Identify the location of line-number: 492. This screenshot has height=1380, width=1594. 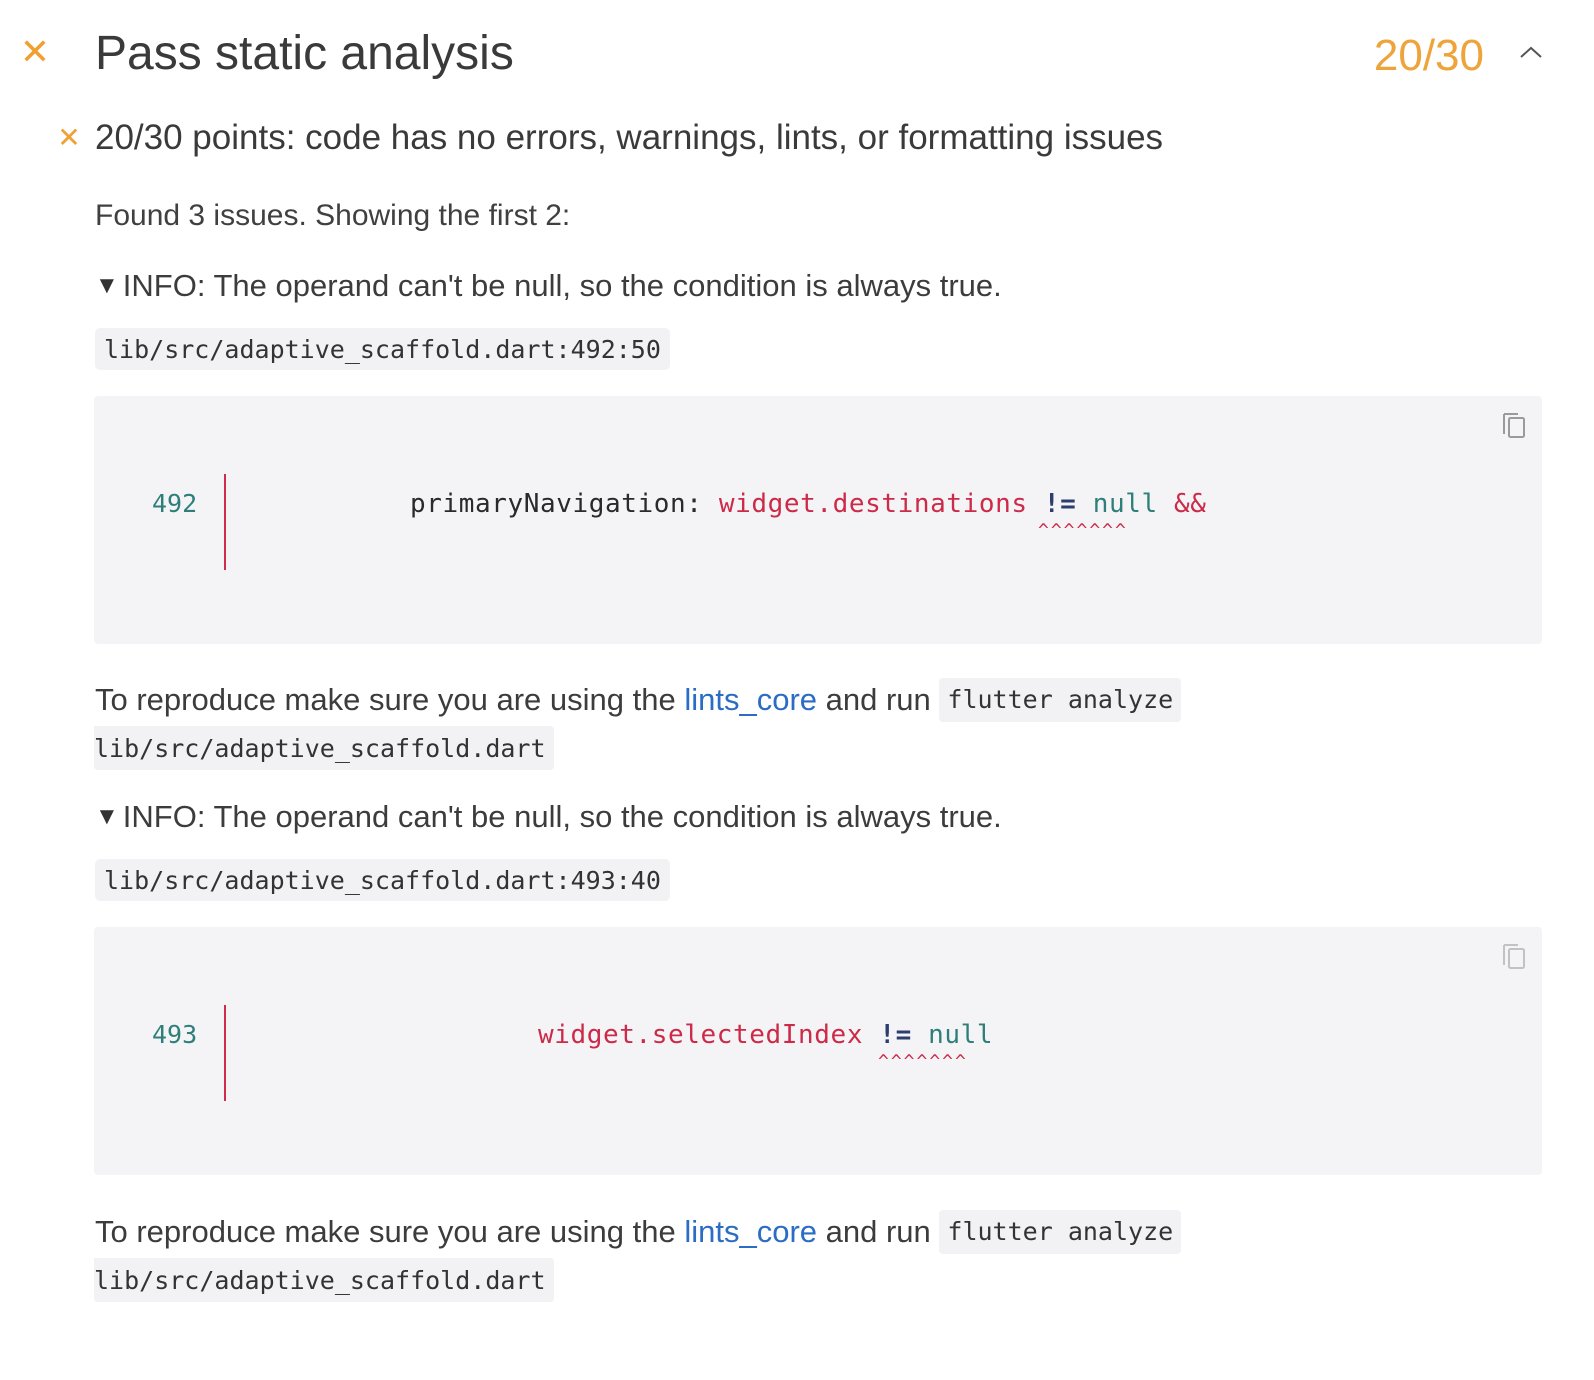
(175, 503).